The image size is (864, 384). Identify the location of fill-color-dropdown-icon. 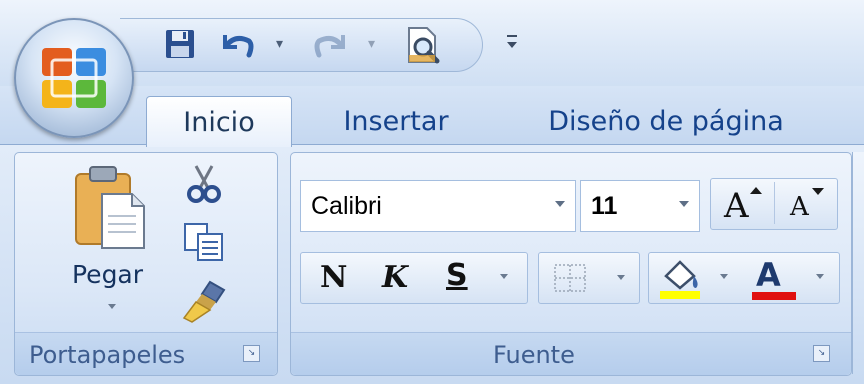
(724, 276).